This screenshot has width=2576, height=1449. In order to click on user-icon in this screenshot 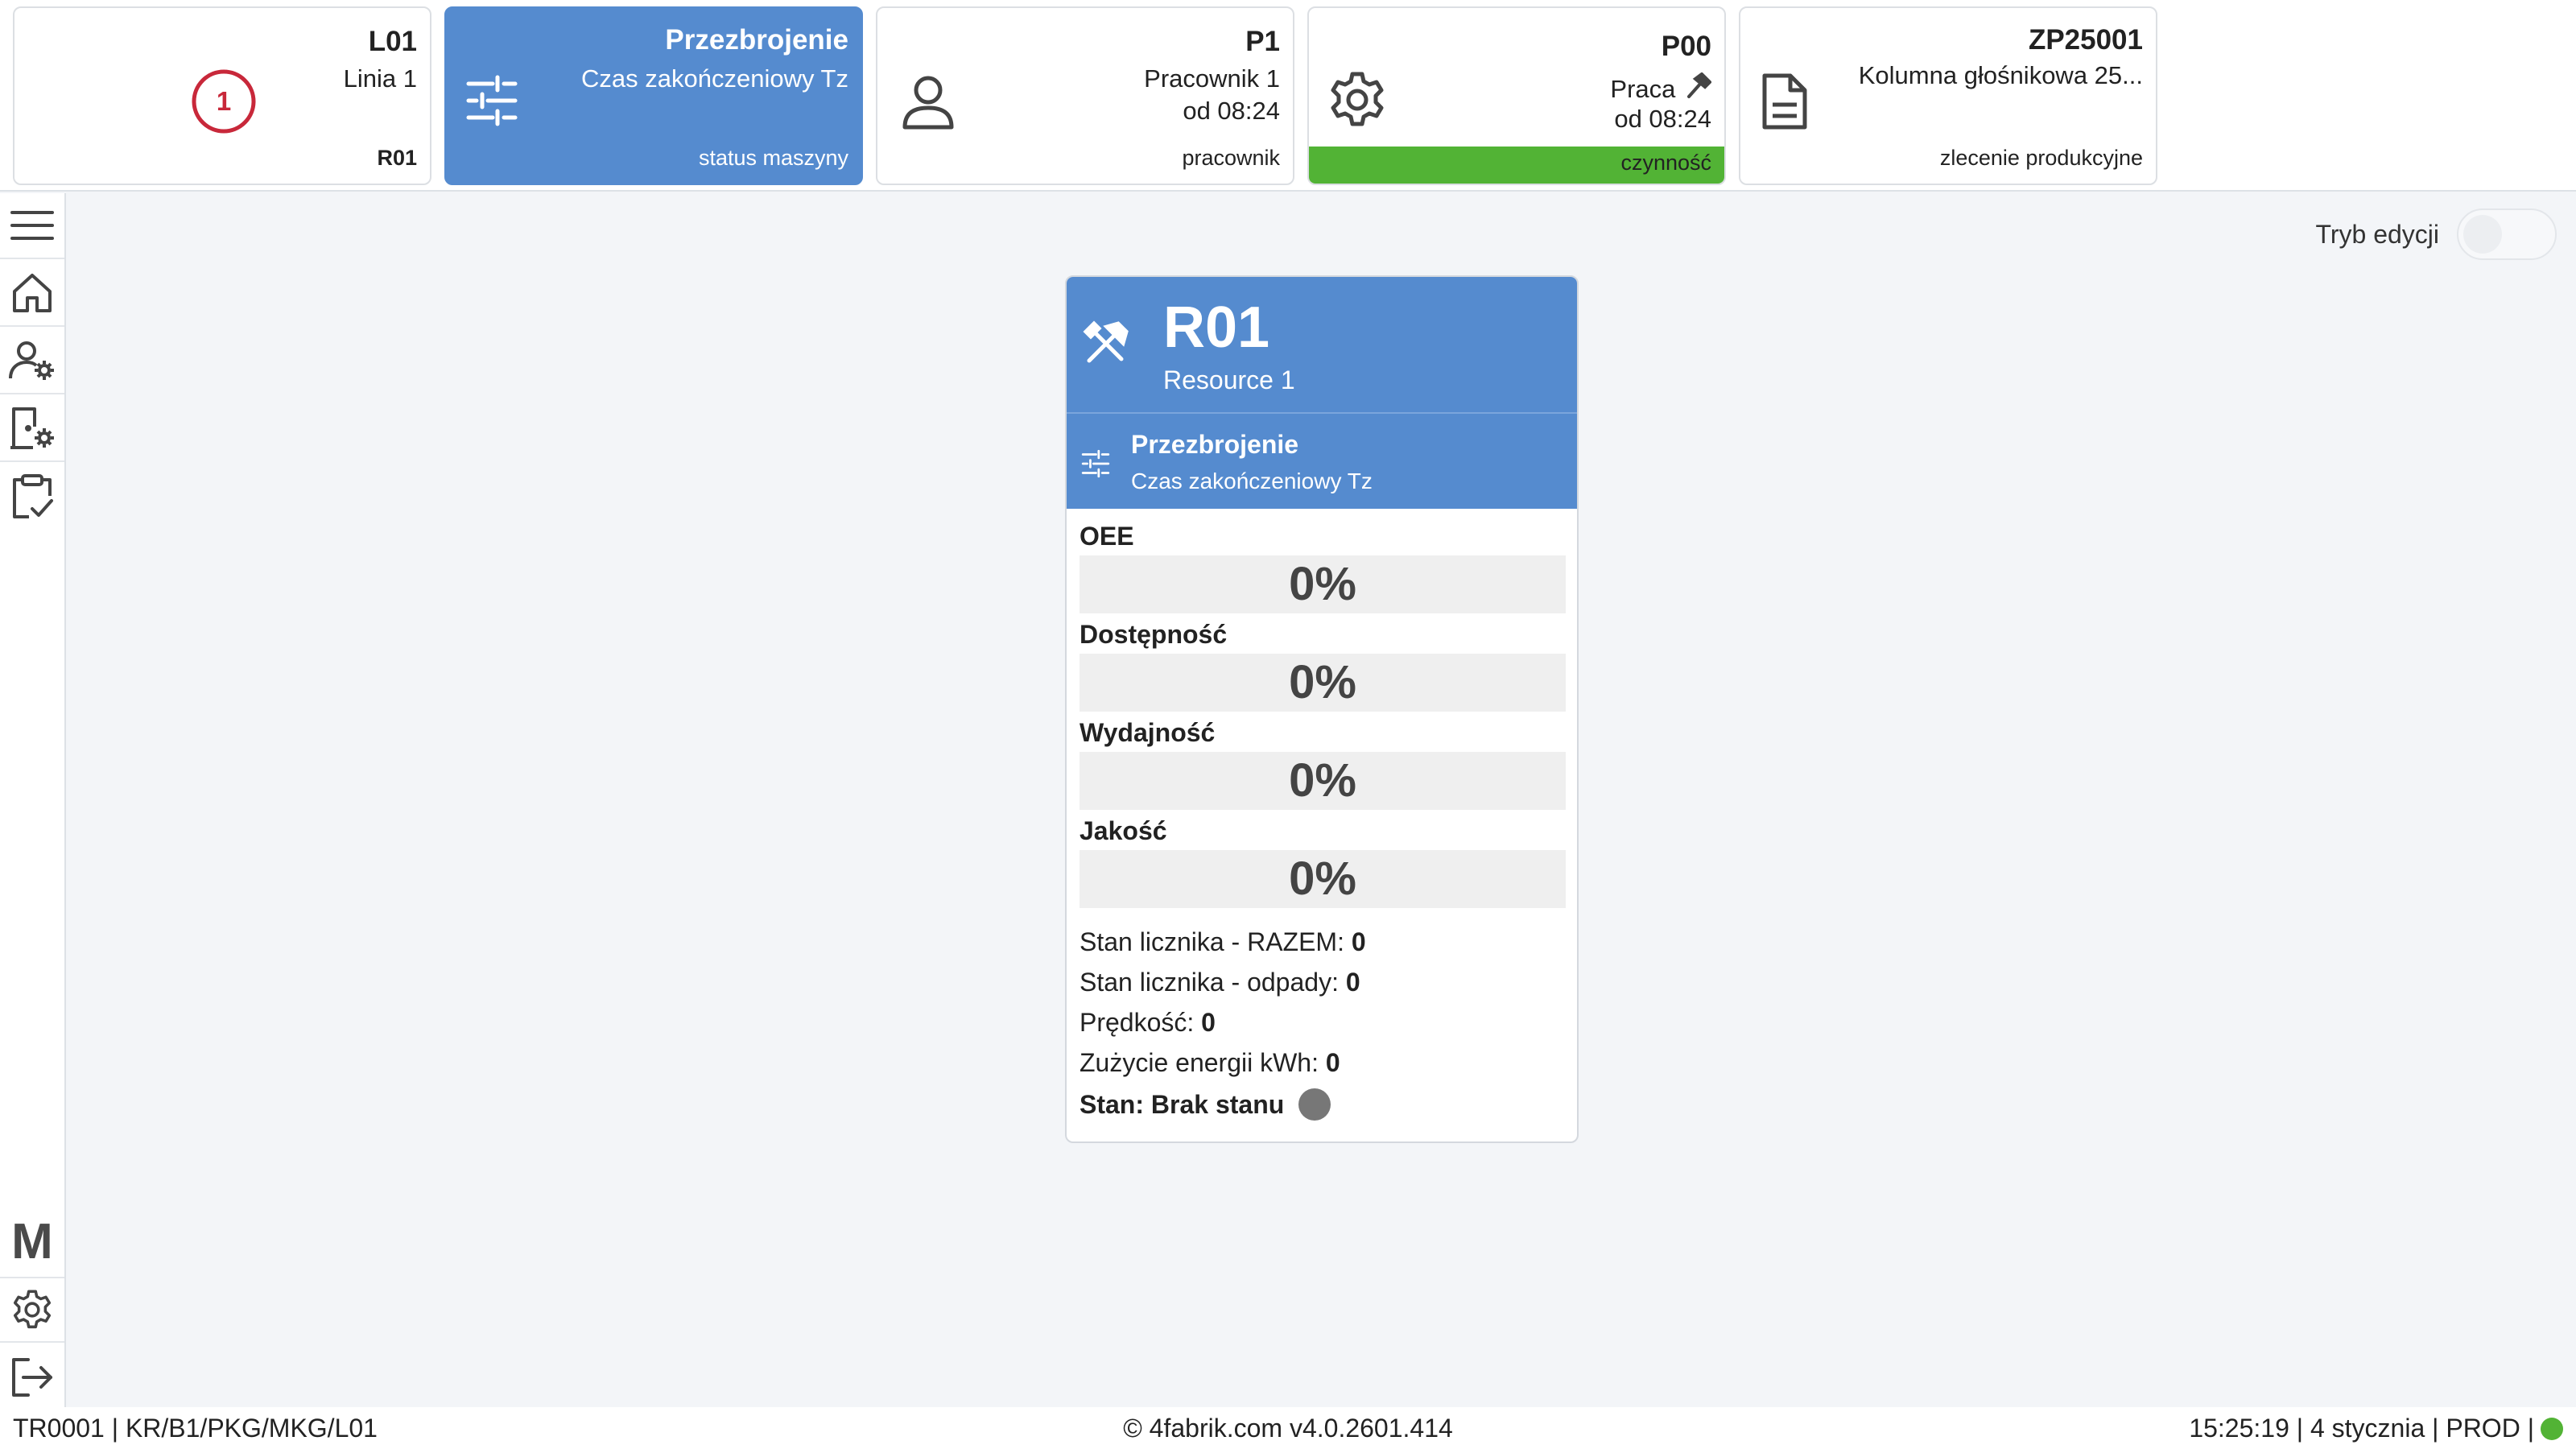, I will do `click(928, 103)`.